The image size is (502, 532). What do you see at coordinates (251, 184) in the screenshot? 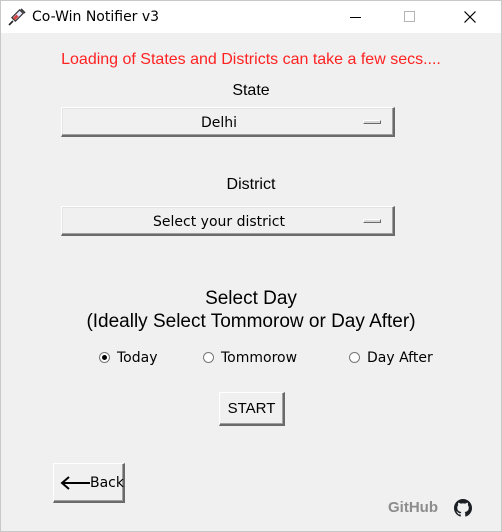
I see `district-label: District` at bounding box center [251, 184].